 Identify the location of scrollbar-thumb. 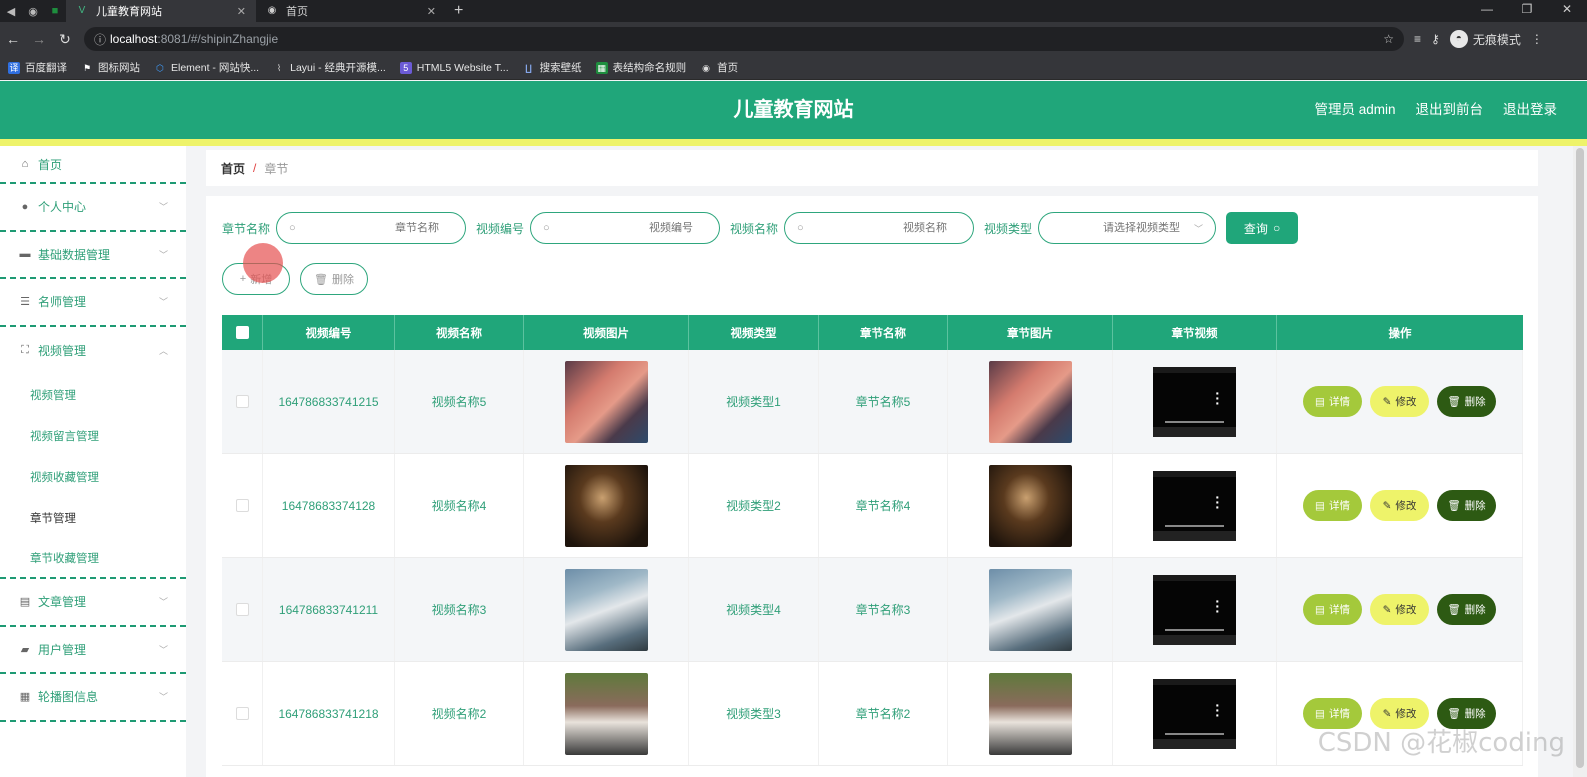
(1580, 458).